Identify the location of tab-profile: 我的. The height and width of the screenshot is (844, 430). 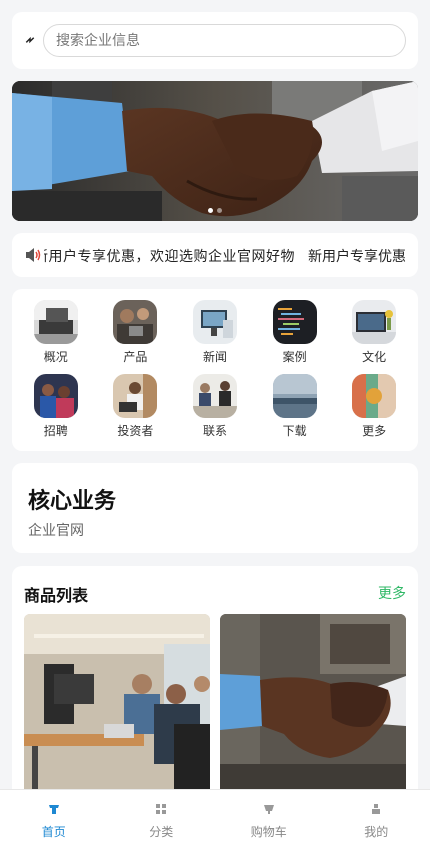
(376, 817).